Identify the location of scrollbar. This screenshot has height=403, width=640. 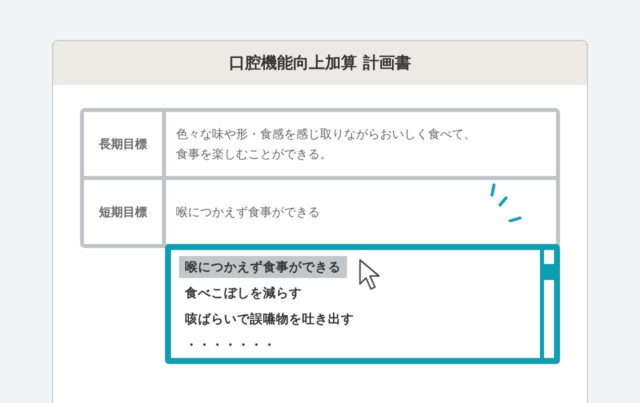
(549, 304).